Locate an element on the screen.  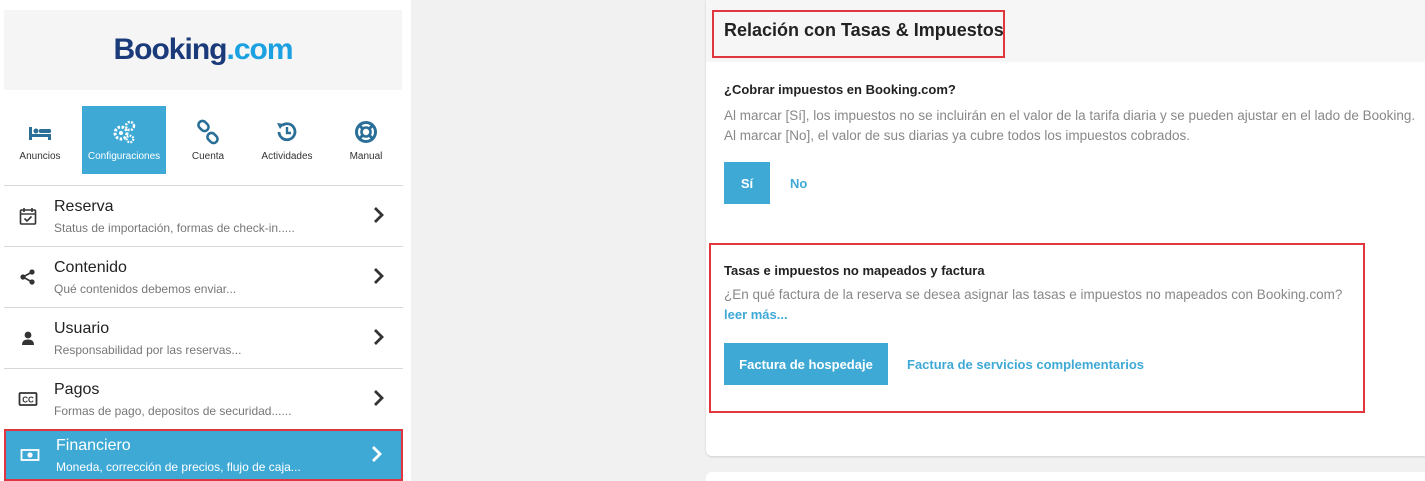
svg-text: CC is located at coordinates (28, 400).